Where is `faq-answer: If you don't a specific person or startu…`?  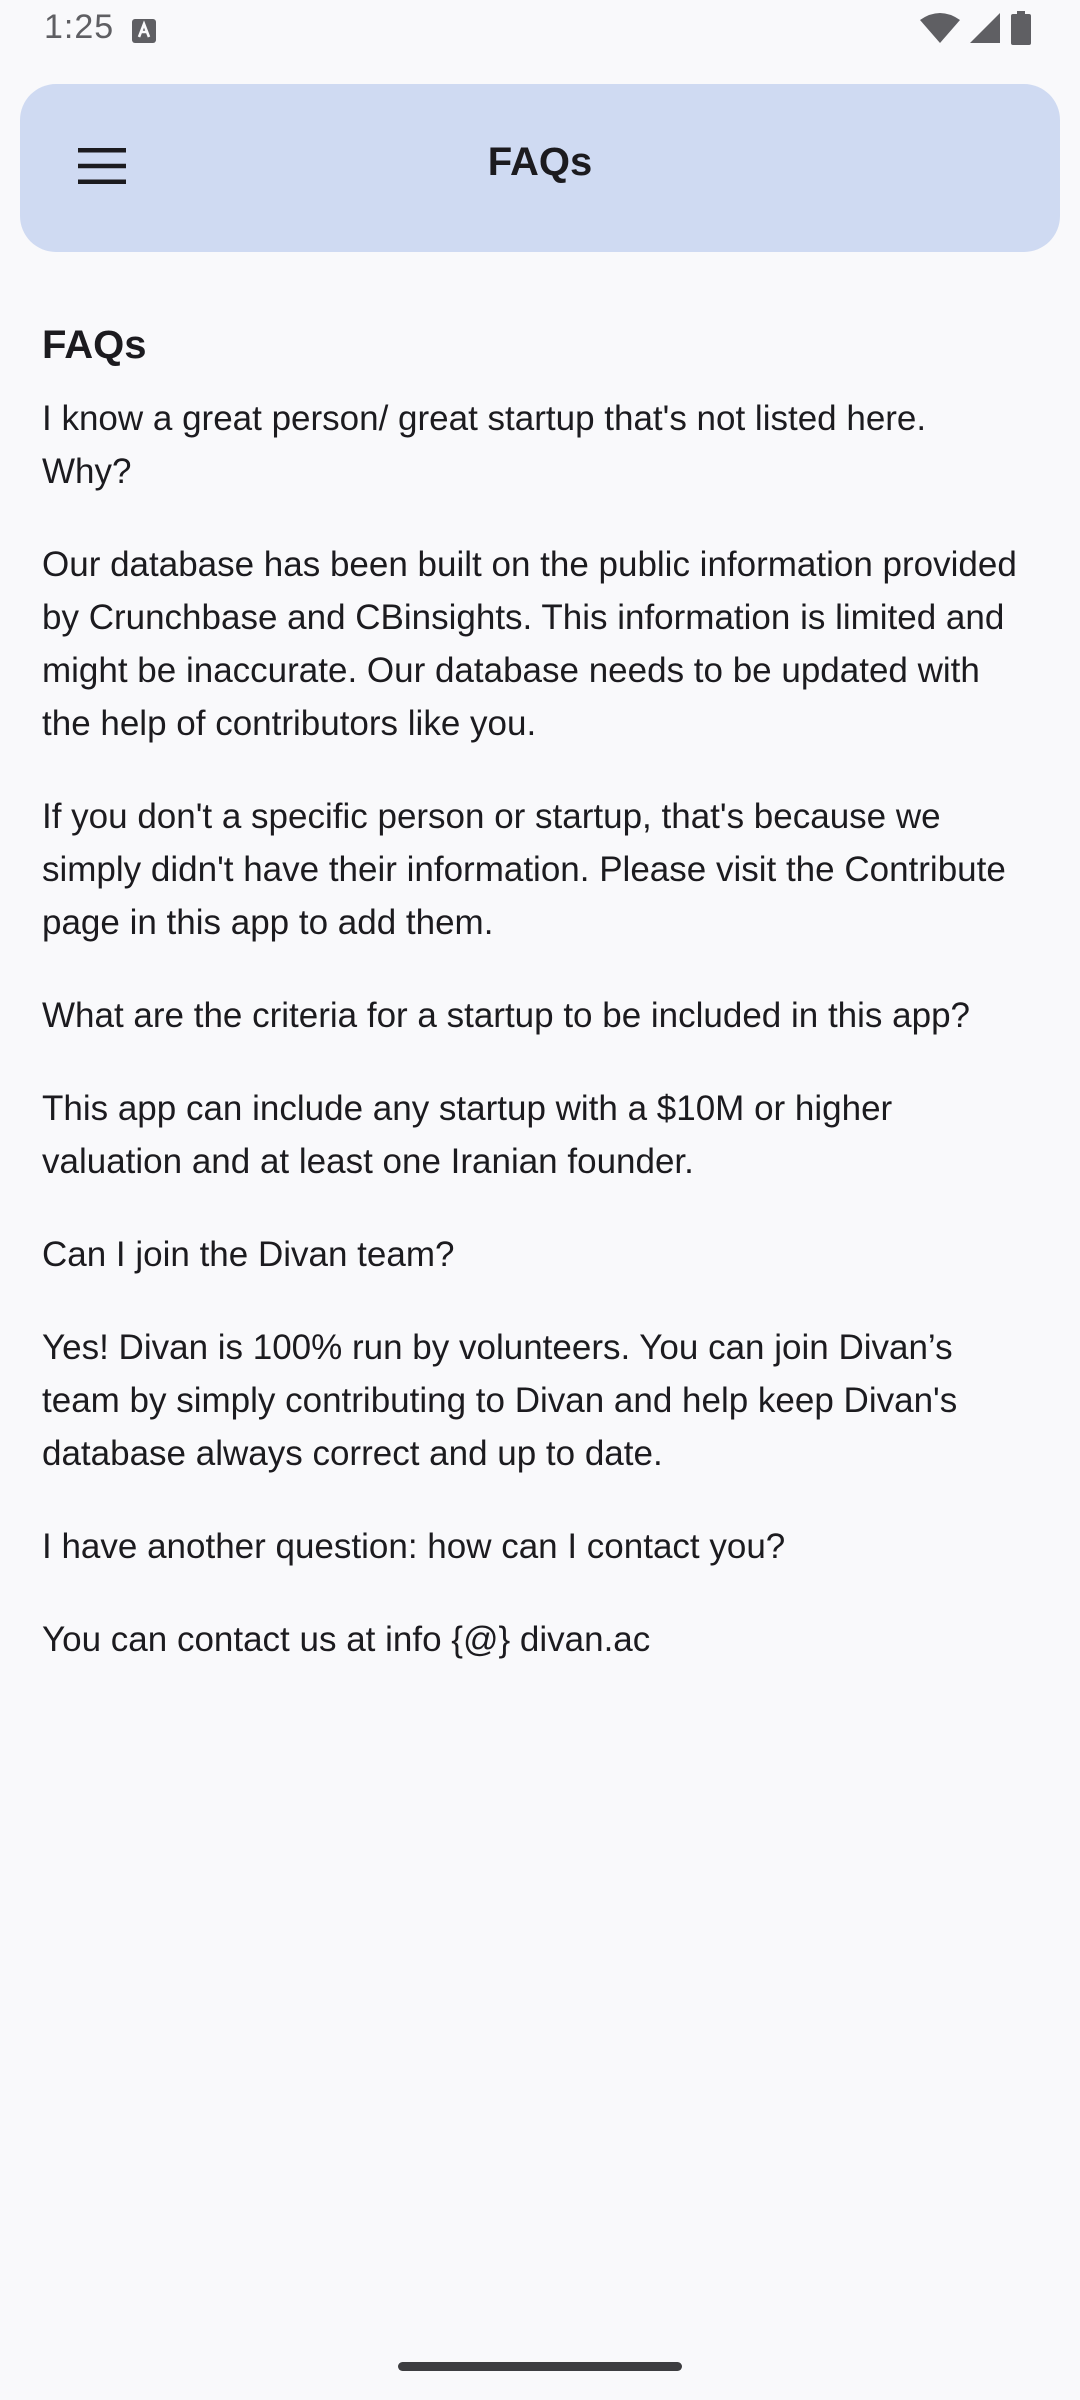
faq-answer: If you don't a specific person or startu… is located at coordinates (524, 869).